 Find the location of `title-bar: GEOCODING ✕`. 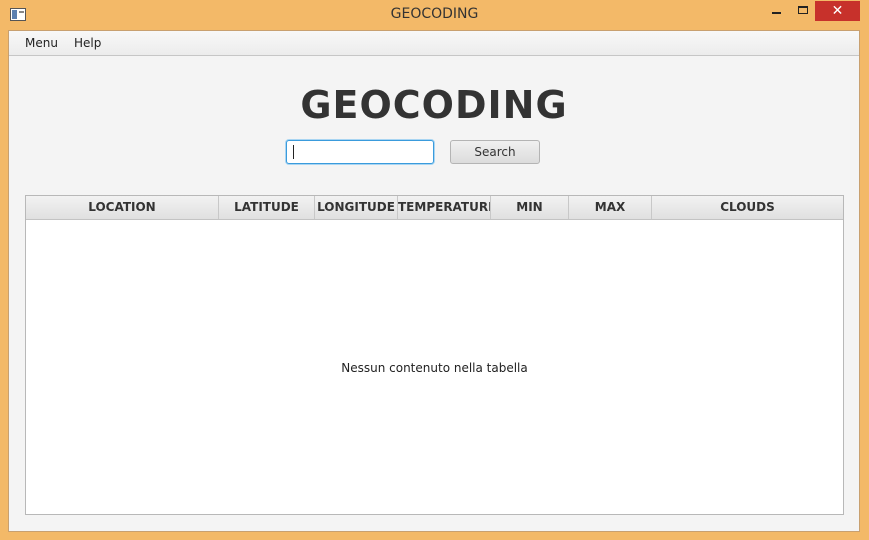

title-bar: GEOCODING ✕ is located at coordinates (434, 15).